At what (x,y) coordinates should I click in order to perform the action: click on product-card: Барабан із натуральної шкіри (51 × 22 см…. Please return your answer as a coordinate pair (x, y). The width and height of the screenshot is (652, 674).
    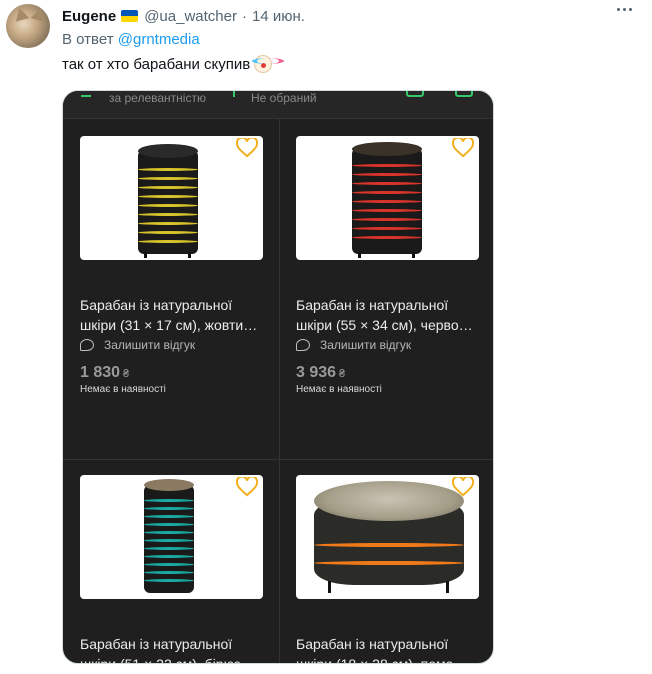
    Looking at the image, I should click on (171, 562).